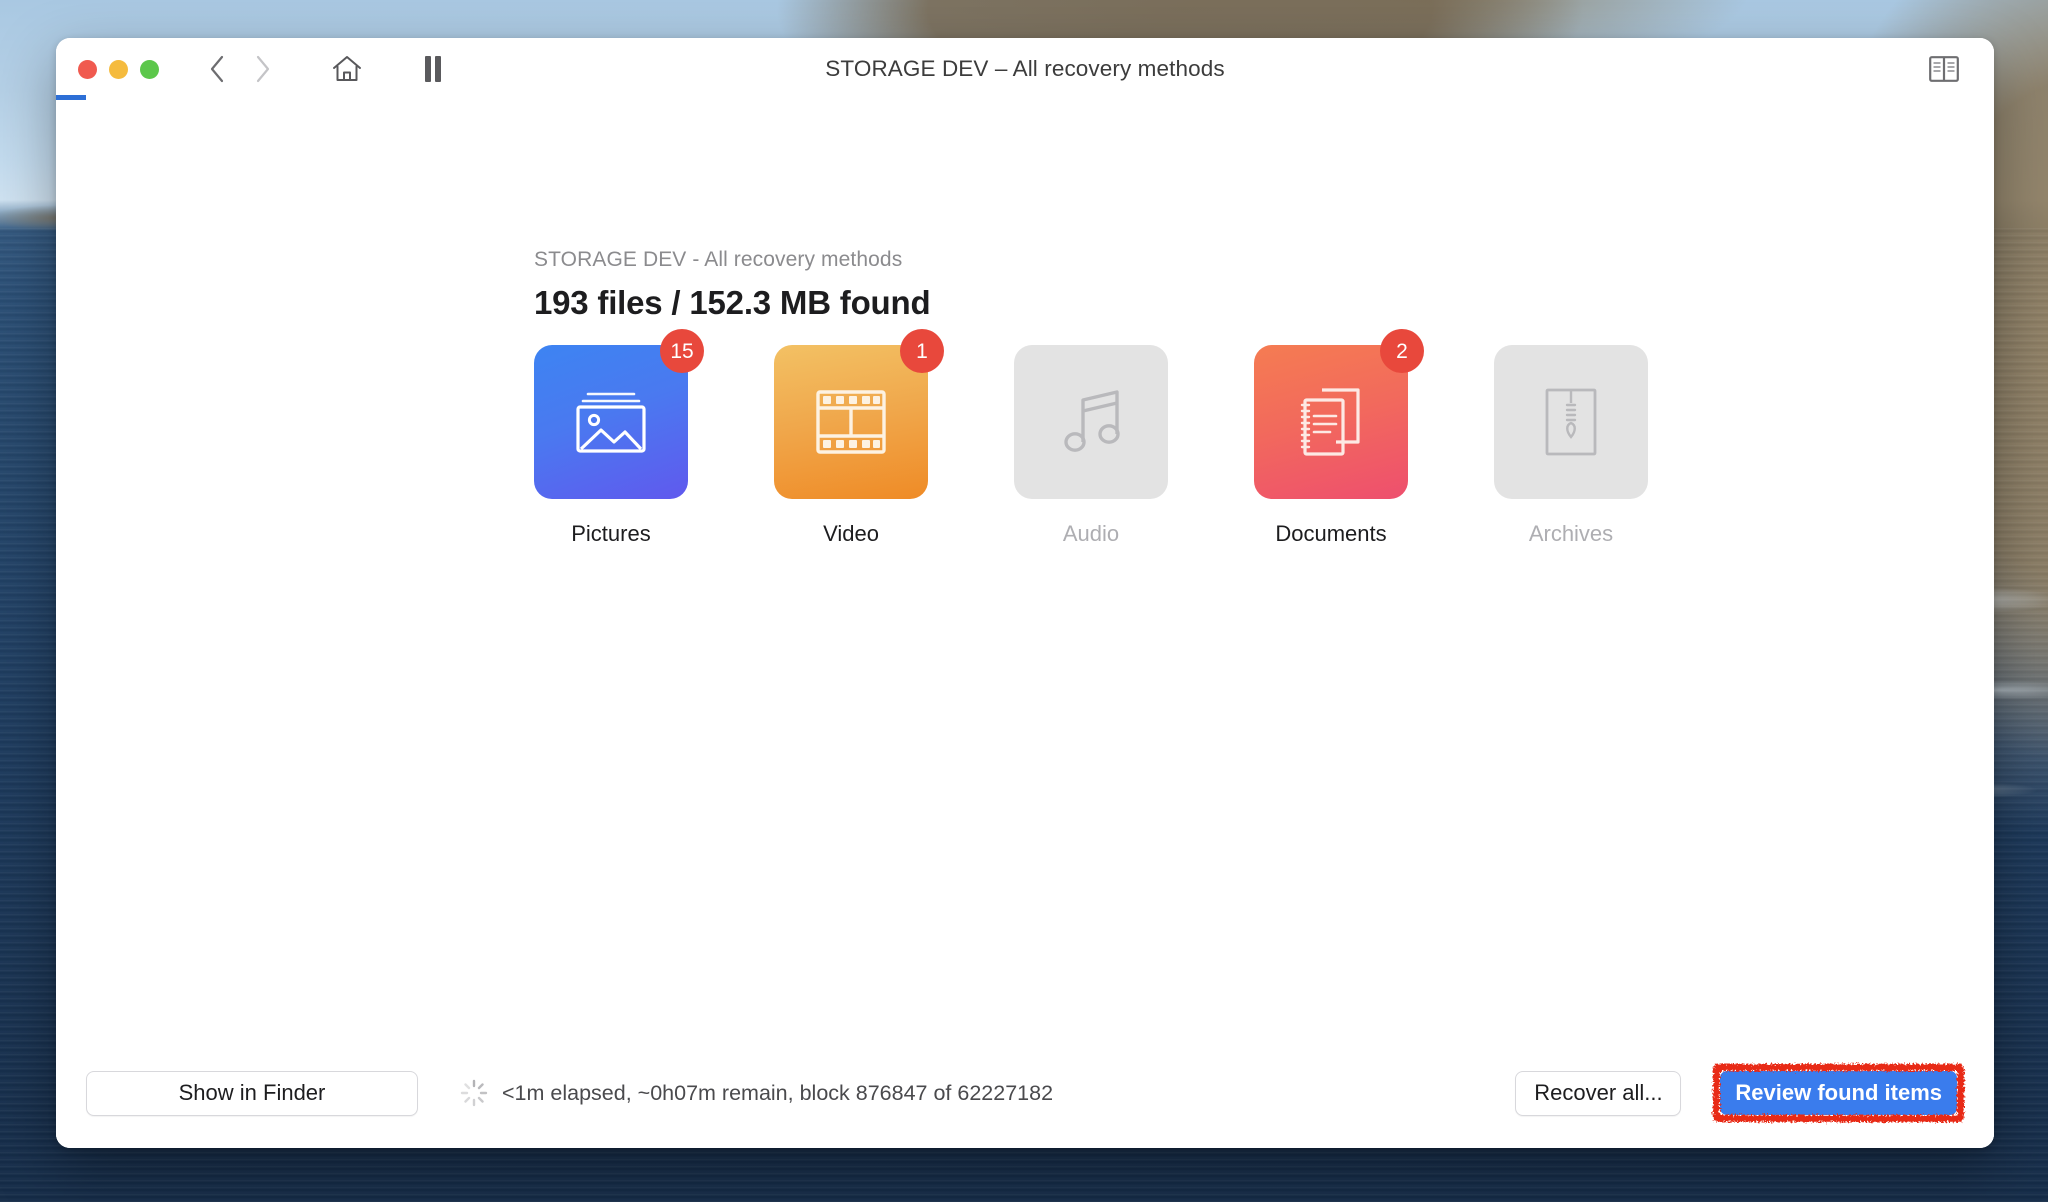  I want to click on pictures-label: Pictures, so click(611, 533).